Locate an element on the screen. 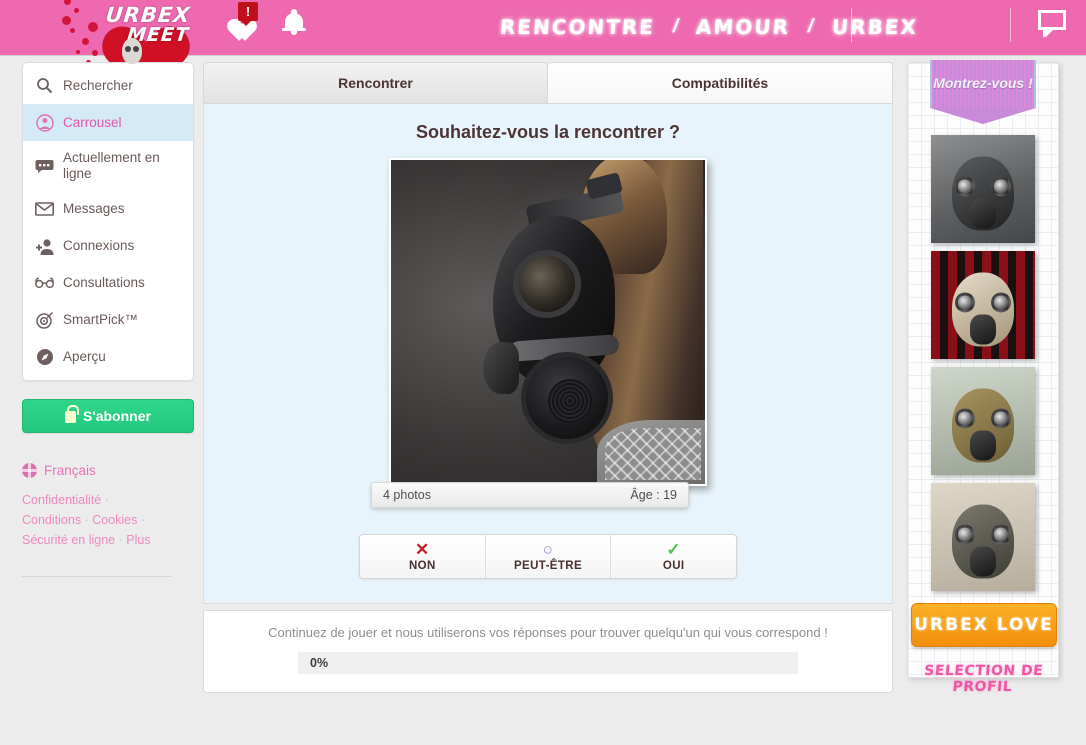 The width and height of the screenshot is (1086, 745). answer-label-yes: OUI is located at coordinates (673, 566).